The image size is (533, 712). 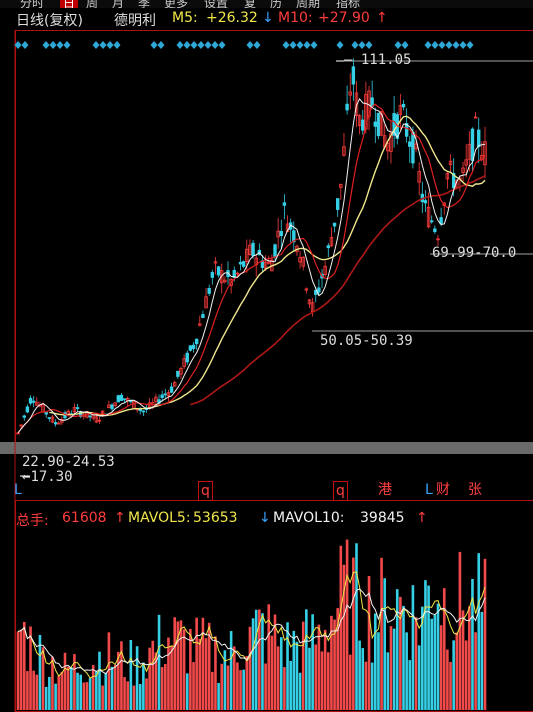 What do you see at coordinates (18, 490) in the screenshot?
I see `marker-l: L` at bounding box center [18, 490].